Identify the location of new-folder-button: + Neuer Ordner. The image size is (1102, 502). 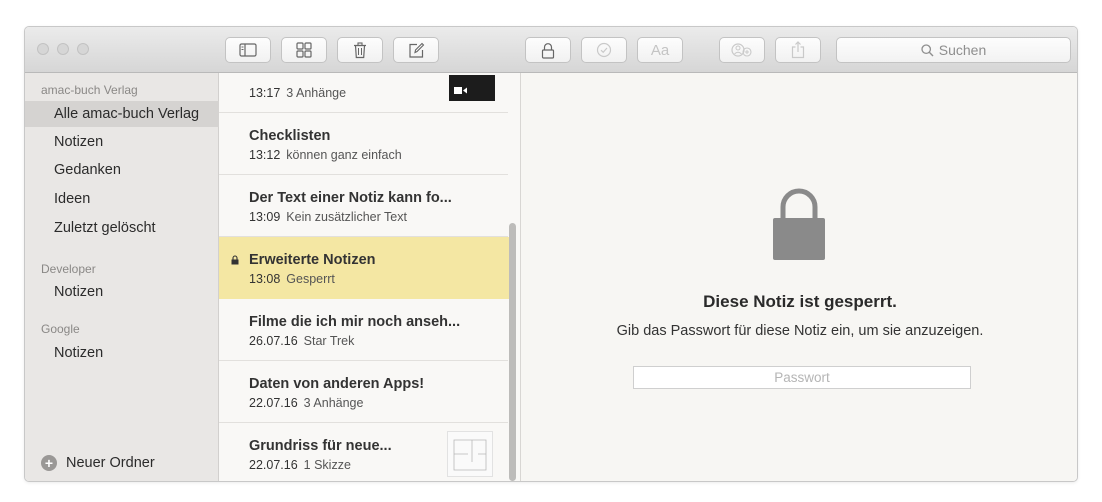
(98, 463).